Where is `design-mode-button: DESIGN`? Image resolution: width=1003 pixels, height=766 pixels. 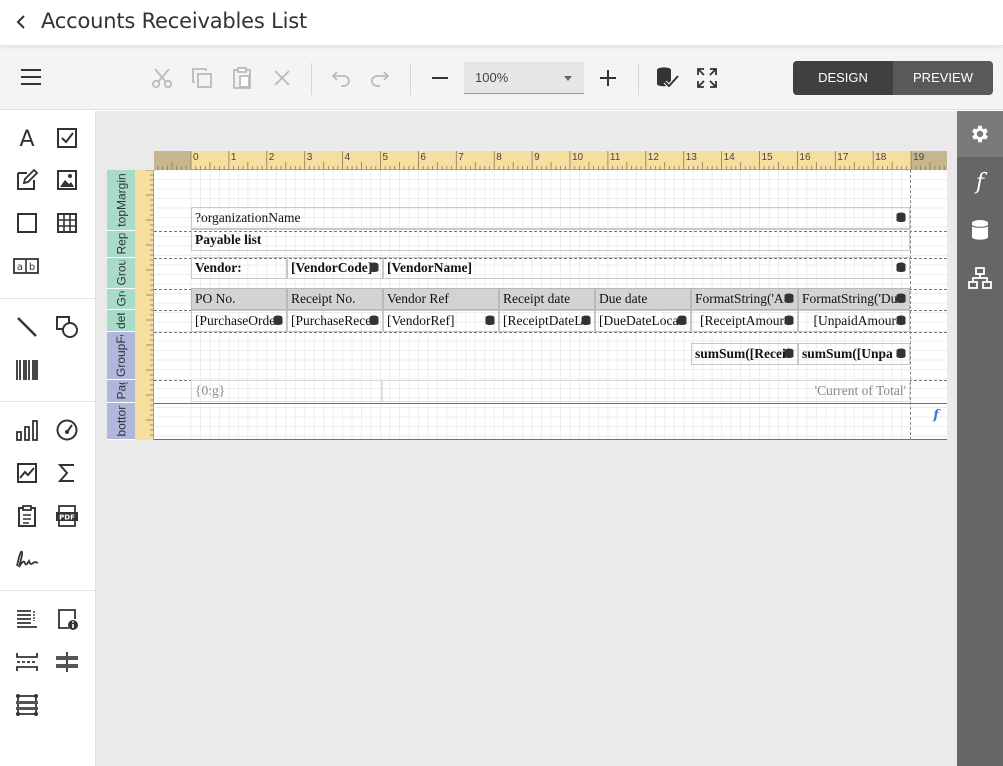 design-mode-button: DESIGN is located at coordinates (843, 78).